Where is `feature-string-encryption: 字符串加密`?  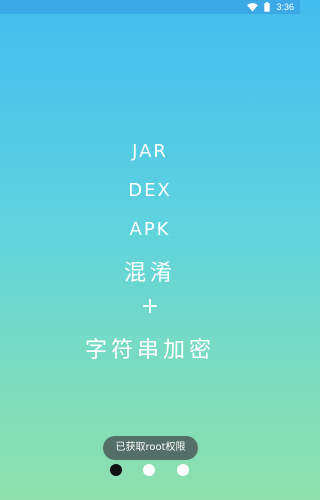
feature-string-encryption: 字符串加密 is located at coordinates (149, 350).